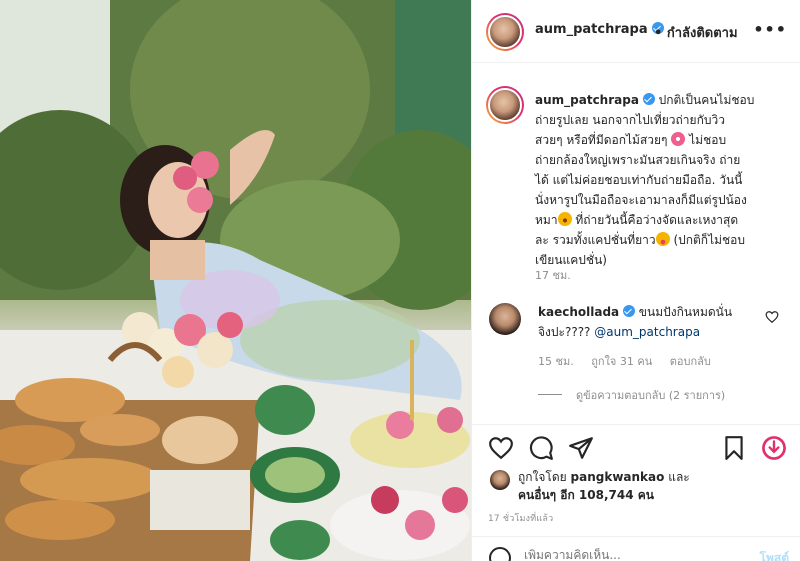 The width and height of the screenshot is (800, 561). I want to click on reply-button: ตอบกลับ, so click(690, 361).